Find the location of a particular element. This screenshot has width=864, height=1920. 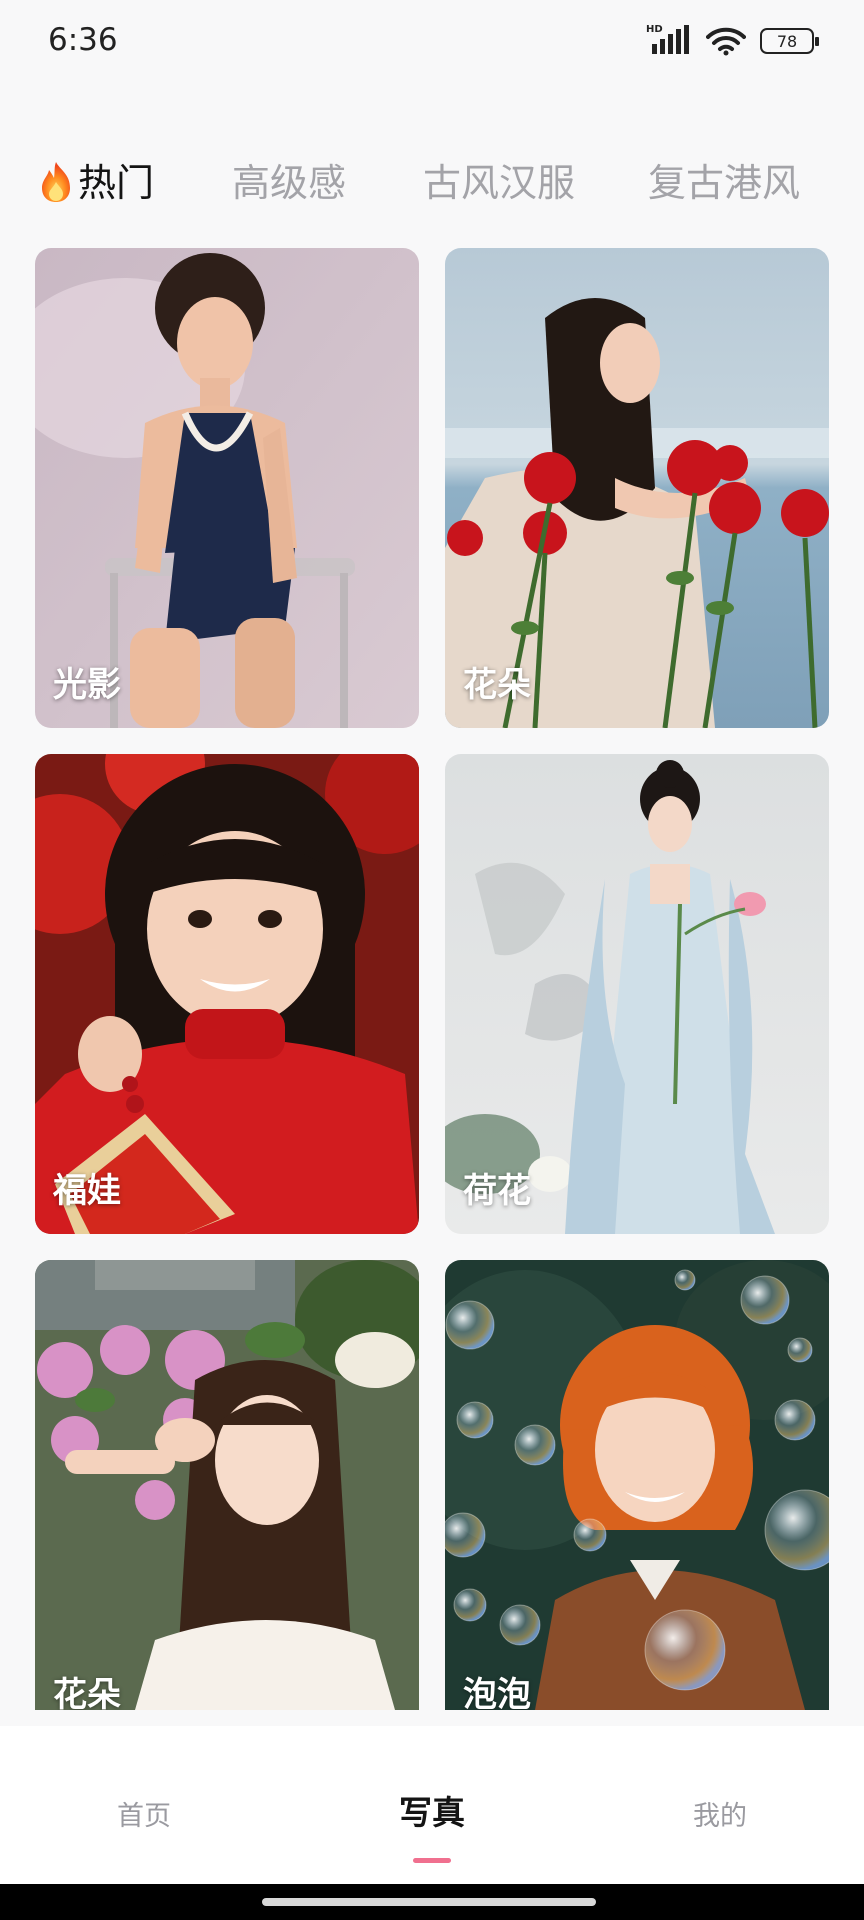

nav-mine: 我的 is located at coordinates (720, 1813).